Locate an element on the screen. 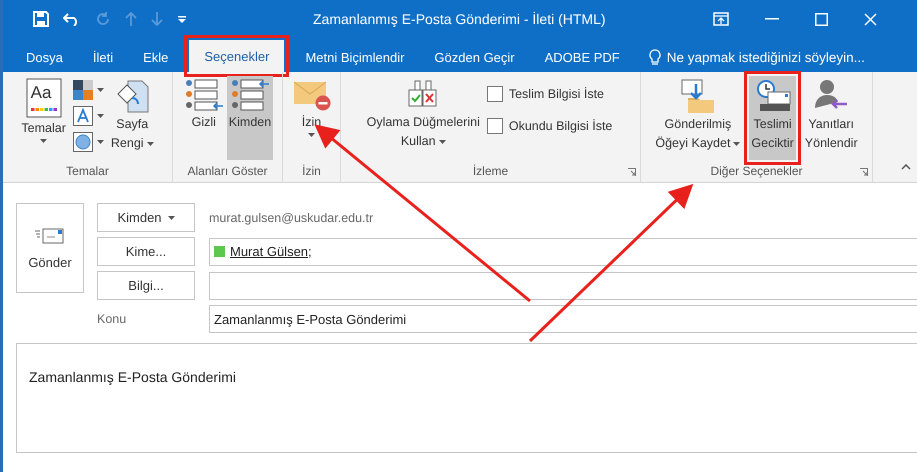 The image size is (917, 472). ribbon-display-icon is located at coordinates (721, 19).